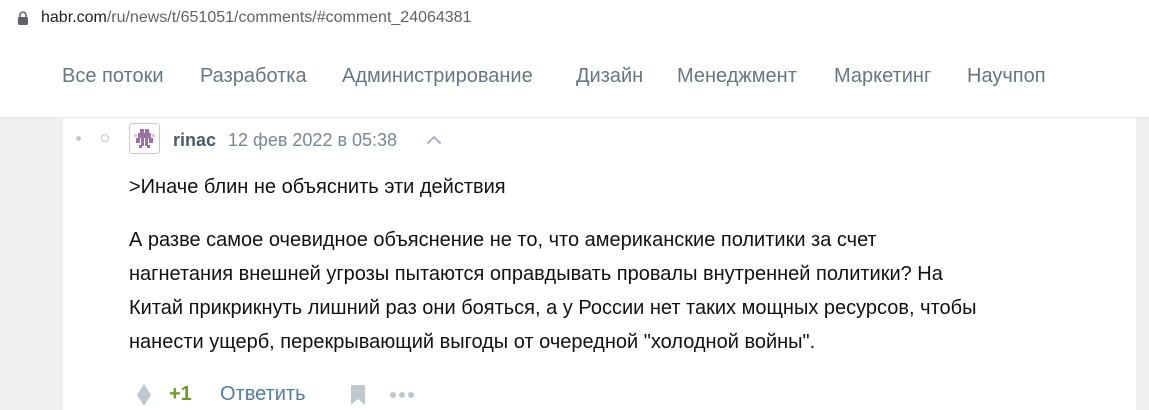  What do you see at coordinates (882, 76) in the screenshot?
I see `nav-item-marketing: Маркетинг` at bounding box center [882, 76].